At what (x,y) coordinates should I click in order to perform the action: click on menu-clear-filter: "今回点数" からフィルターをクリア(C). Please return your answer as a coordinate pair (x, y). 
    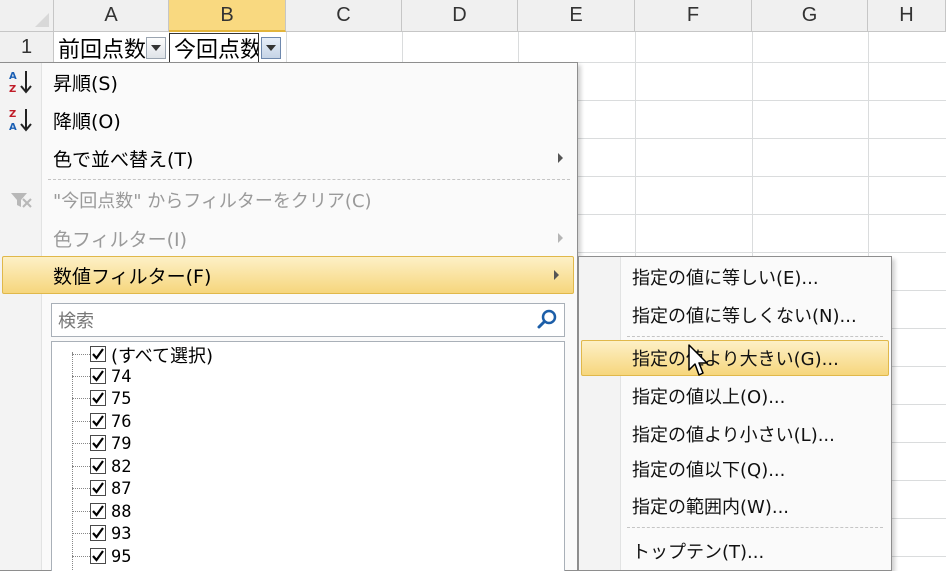
    Looking at the image, I should click on (288, 200).